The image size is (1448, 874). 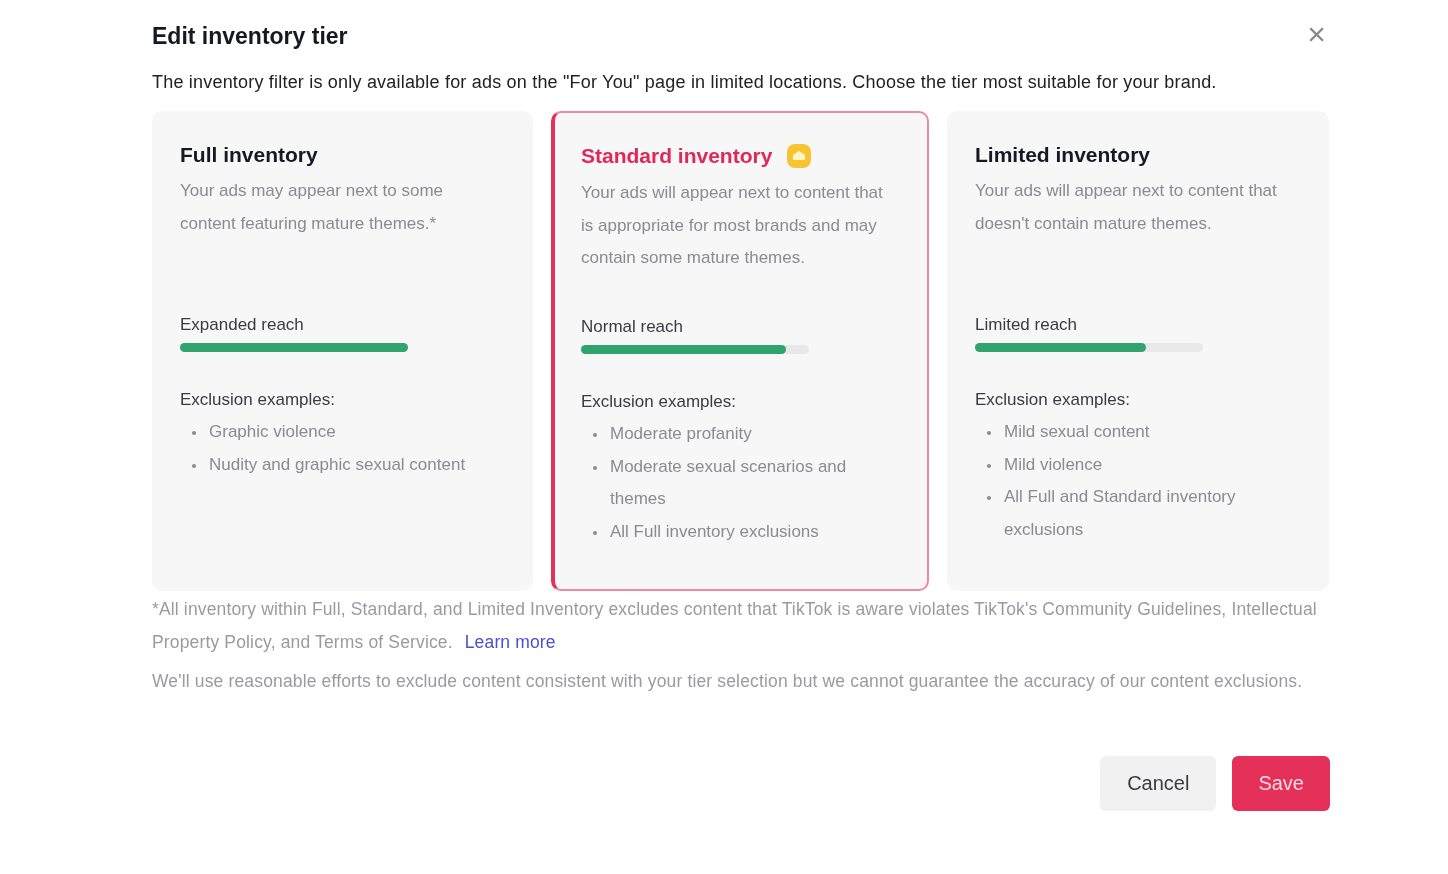 I want to click on exclusion-item: Nudity and graphic sexual content, so click(x=338, y=464).